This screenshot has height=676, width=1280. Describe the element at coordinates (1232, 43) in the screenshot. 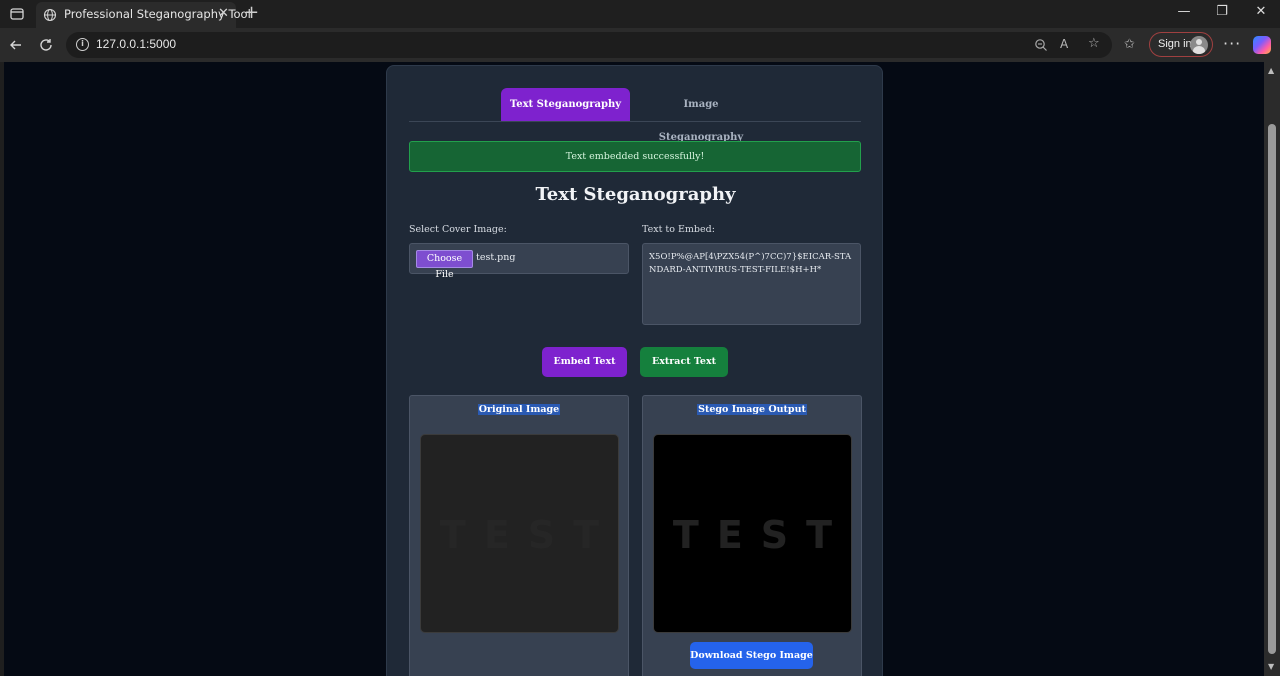

I see `more-icon: ···` at that location.